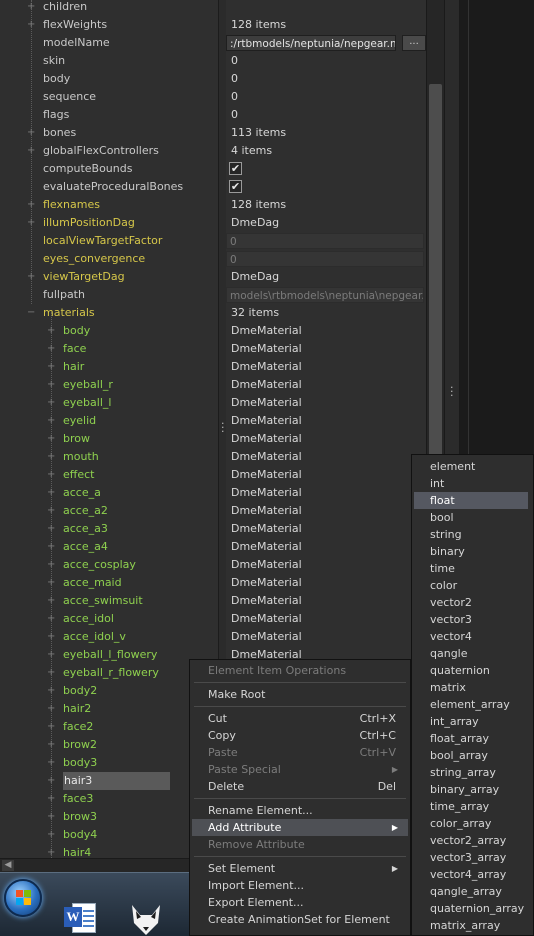  What do you see at coordinates (23, 898) in the screenshot?
I see `start-orb-icon` at bounding box center [23, 898].